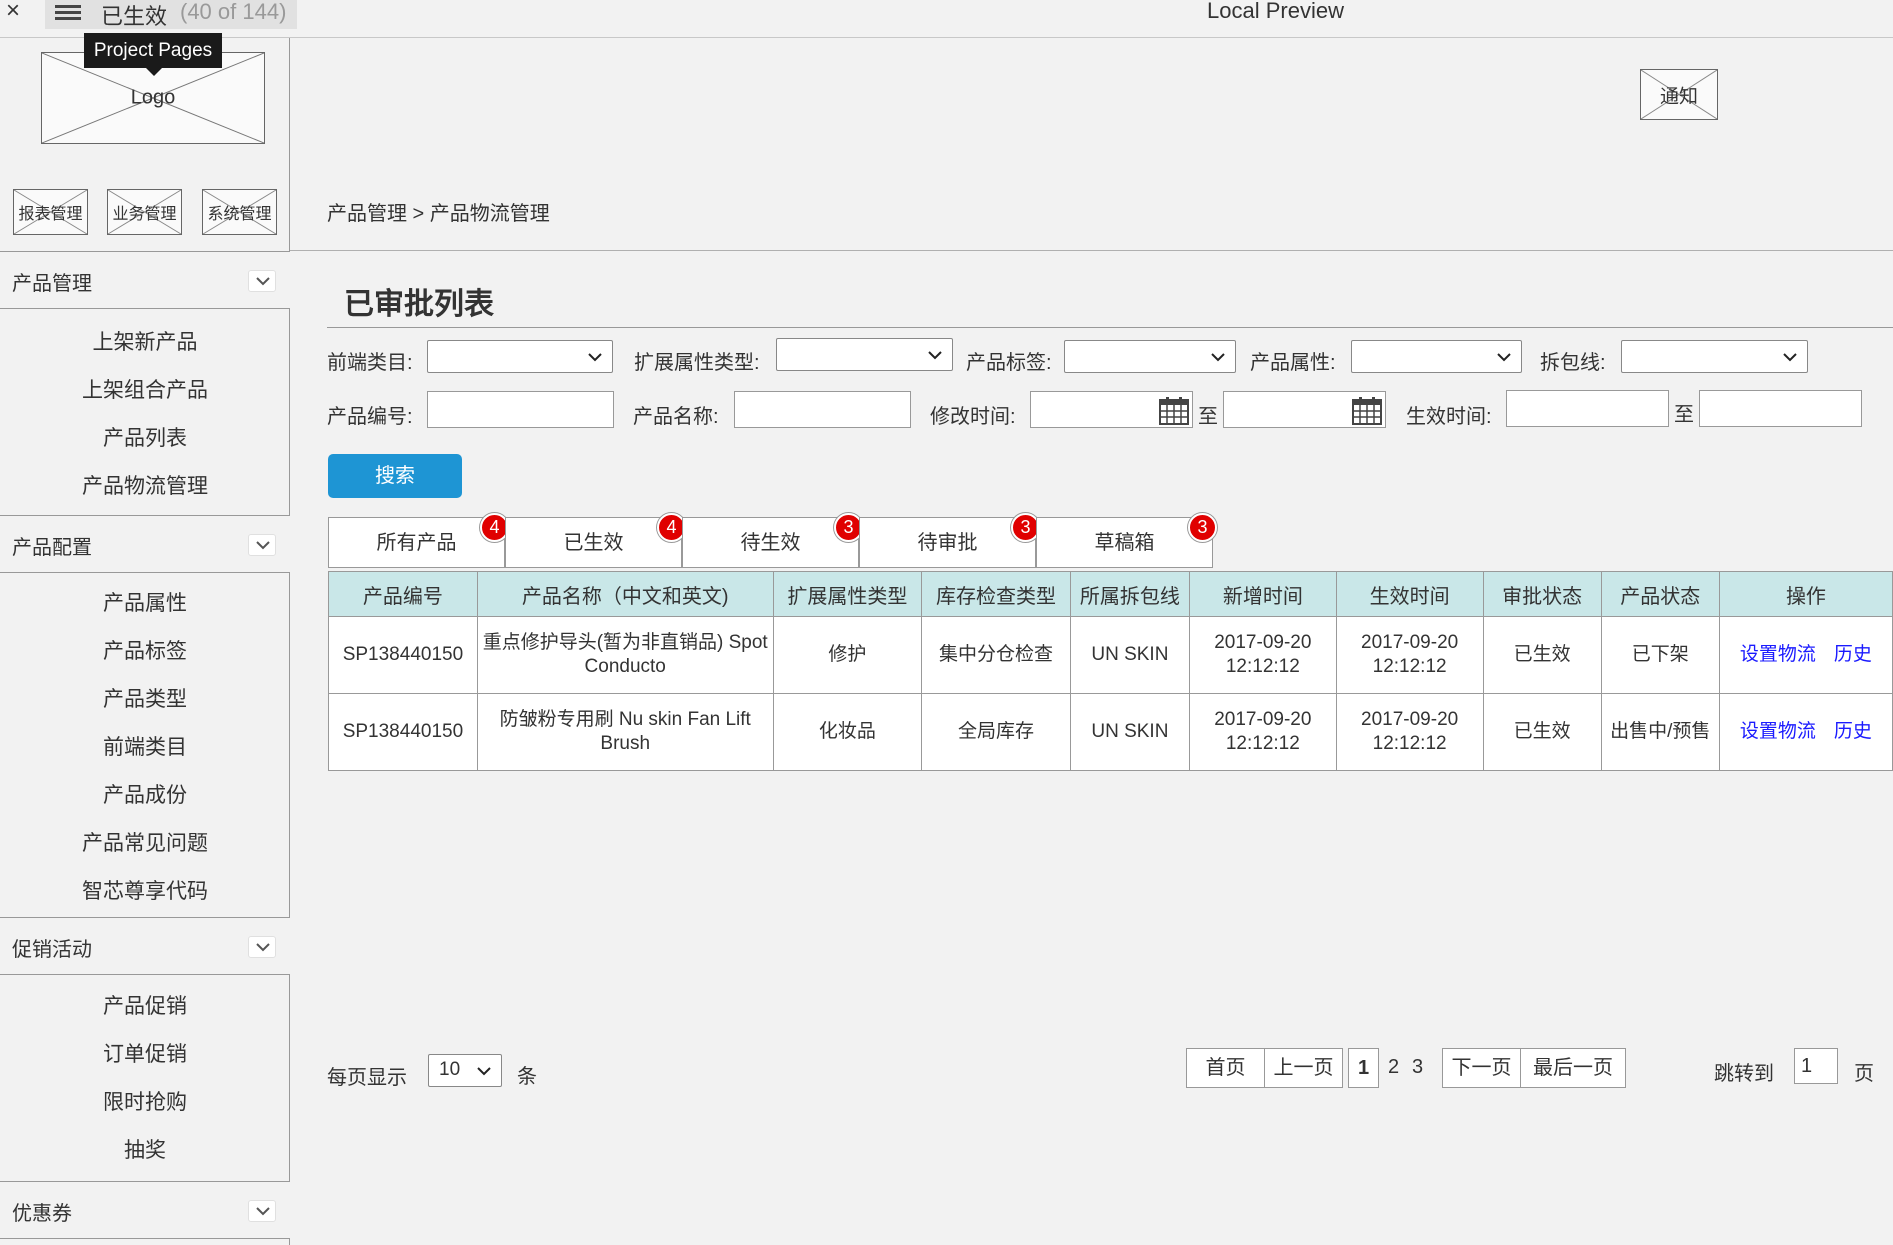 Image resolution: width=1893 pixels, height=1245 pixels. What do you see at coordinates (1780, 408) in the screenshot?
I see `effective-time-end-input` at bounding box center [1780, 408].